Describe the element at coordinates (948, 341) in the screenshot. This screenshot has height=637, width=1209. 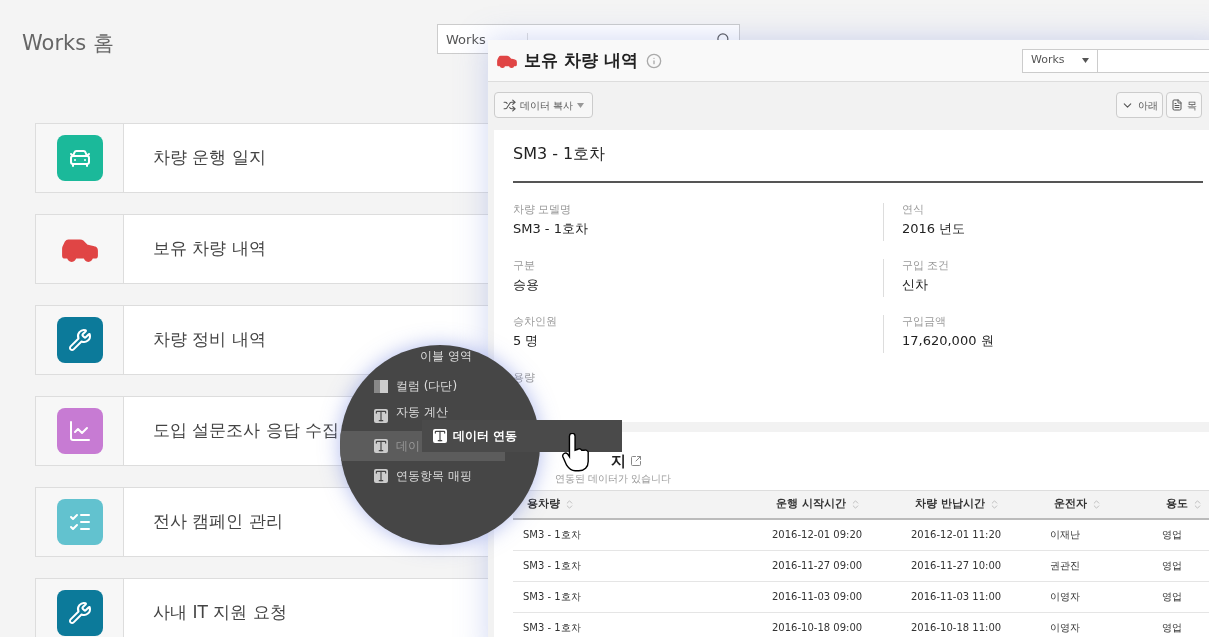
I see `field-value: 17,620,000 원` at that location.